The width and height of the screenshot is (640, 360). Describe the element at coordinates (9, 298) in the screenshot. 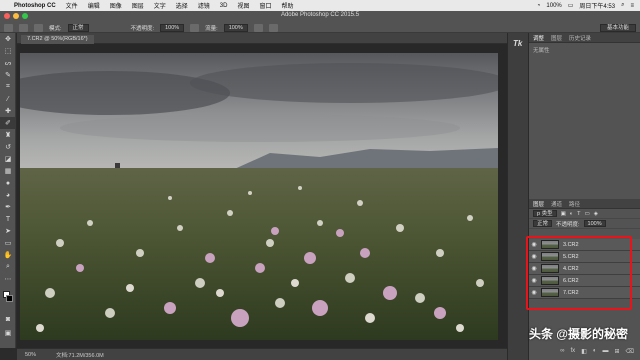

I see `background-color-swatch` at that location.